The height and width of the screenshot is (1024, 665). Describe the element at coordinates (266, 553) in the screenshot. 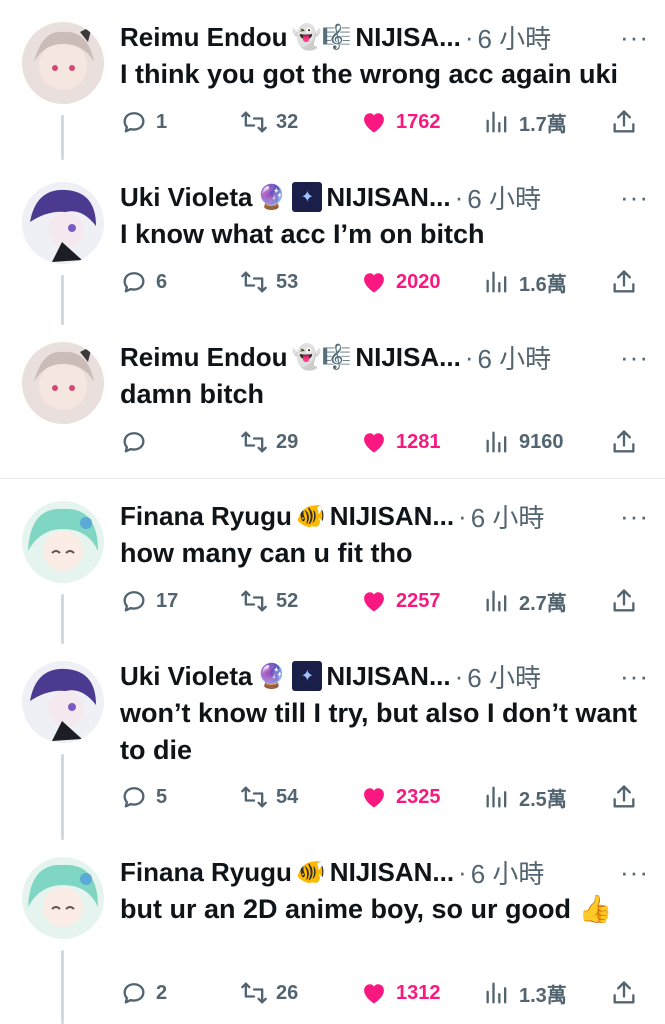

I see `tweet-text: how many can u fit tho` at that location.